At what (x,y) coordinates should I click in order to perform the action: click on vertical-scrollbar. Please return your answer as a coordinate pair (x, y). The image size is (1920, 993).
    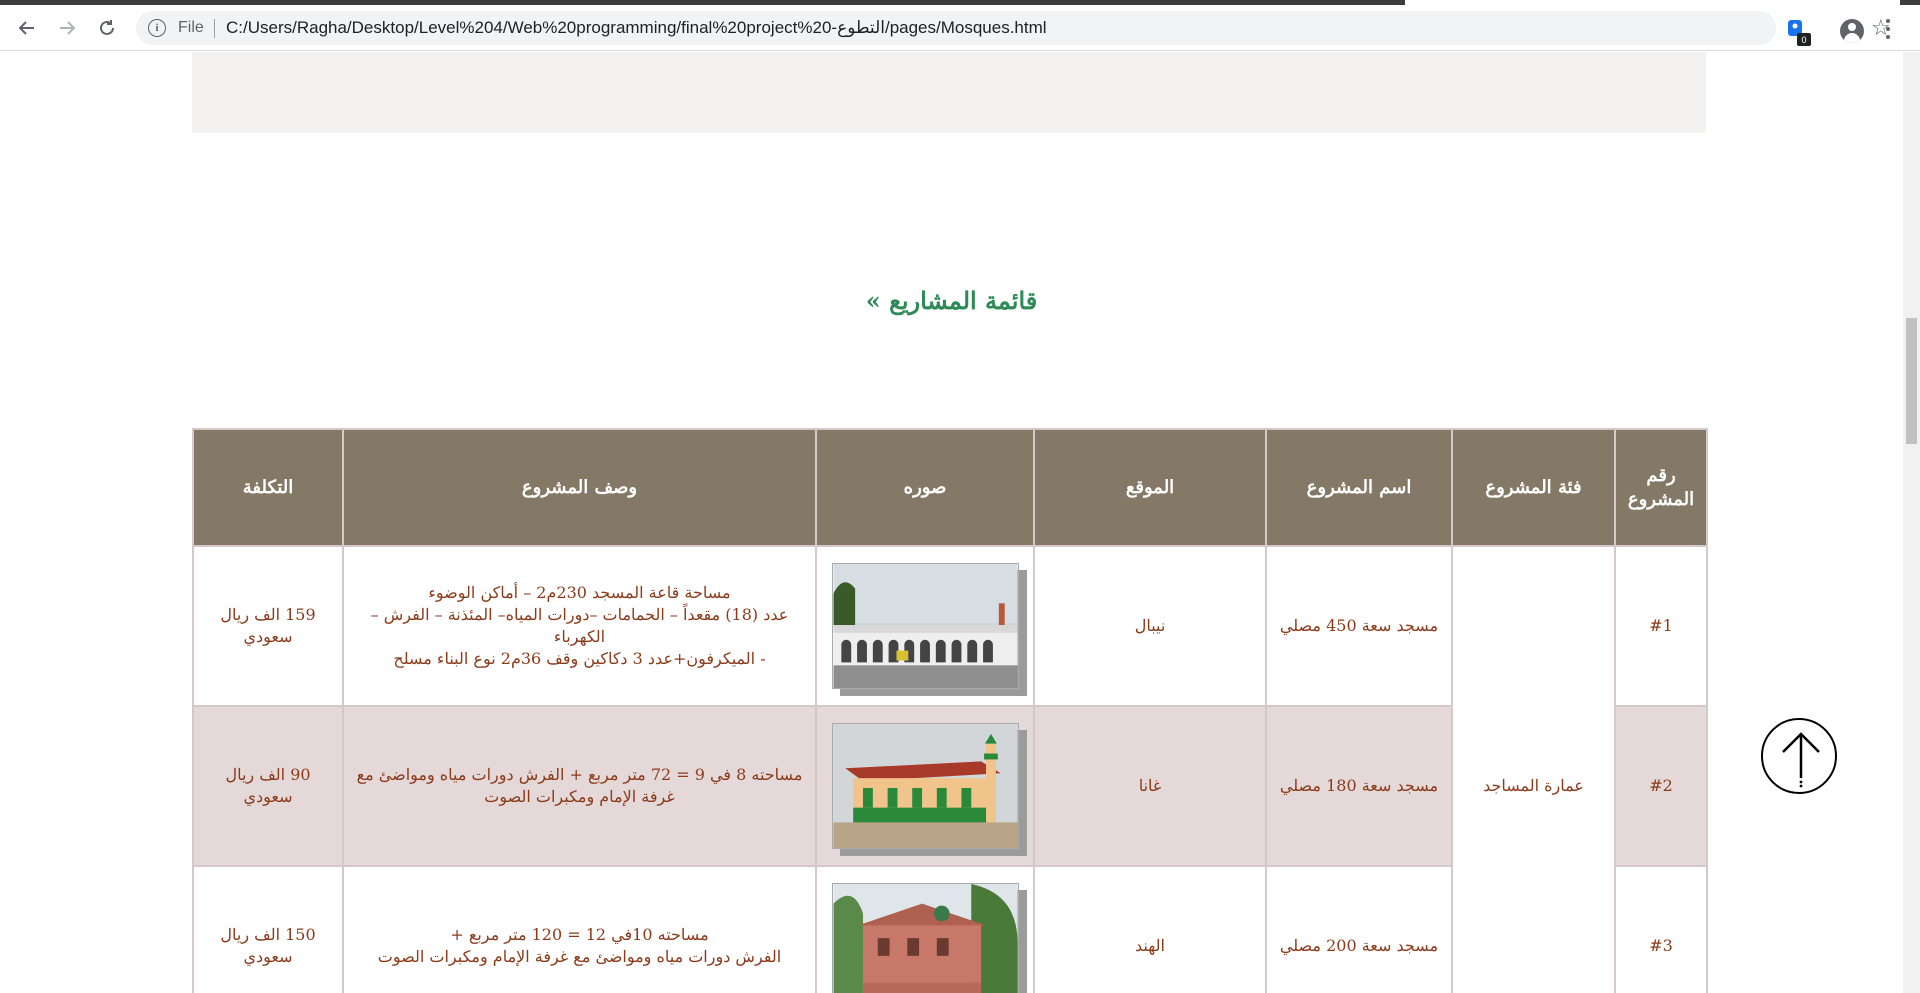
    Looking at the image, I should click on (1911, 522).